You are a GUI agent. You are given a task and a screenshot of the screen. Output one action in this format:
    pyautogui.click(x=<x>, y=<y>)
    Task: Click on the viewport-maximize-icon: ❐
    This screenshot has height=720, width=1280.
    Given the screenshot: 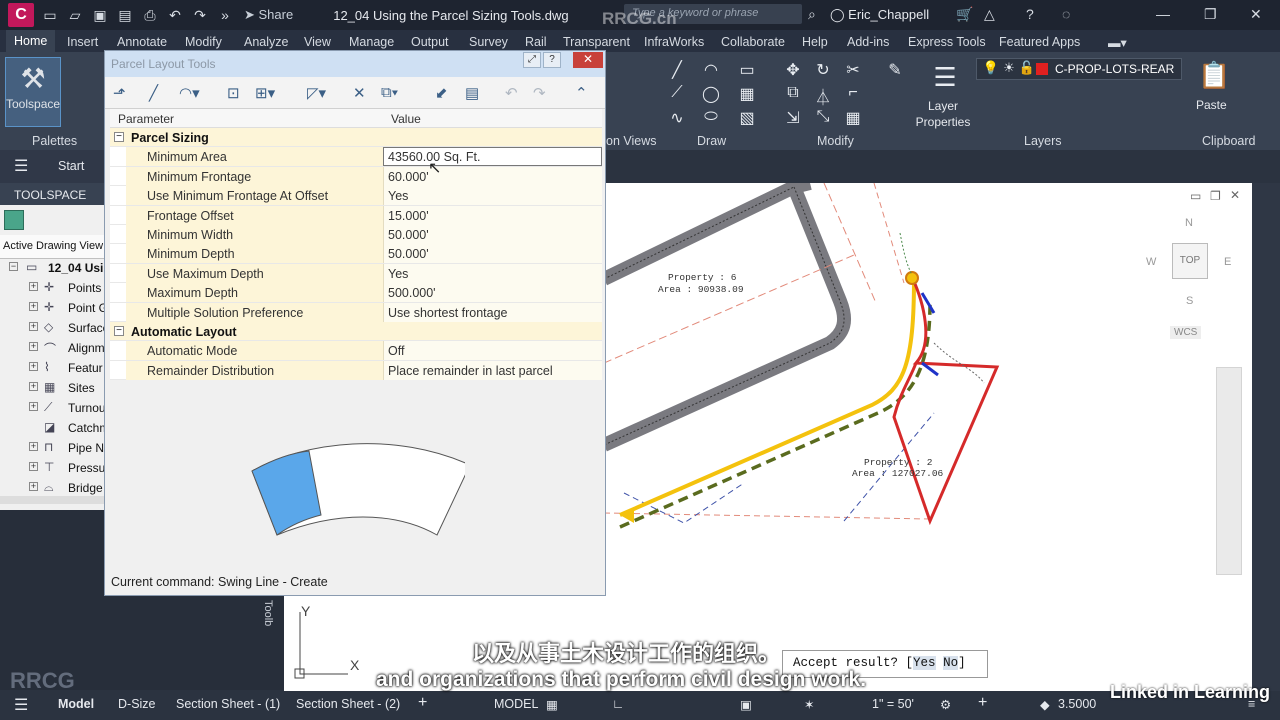 What is the action you would take?
    pyautogui.click(x=1215, y=196)
    